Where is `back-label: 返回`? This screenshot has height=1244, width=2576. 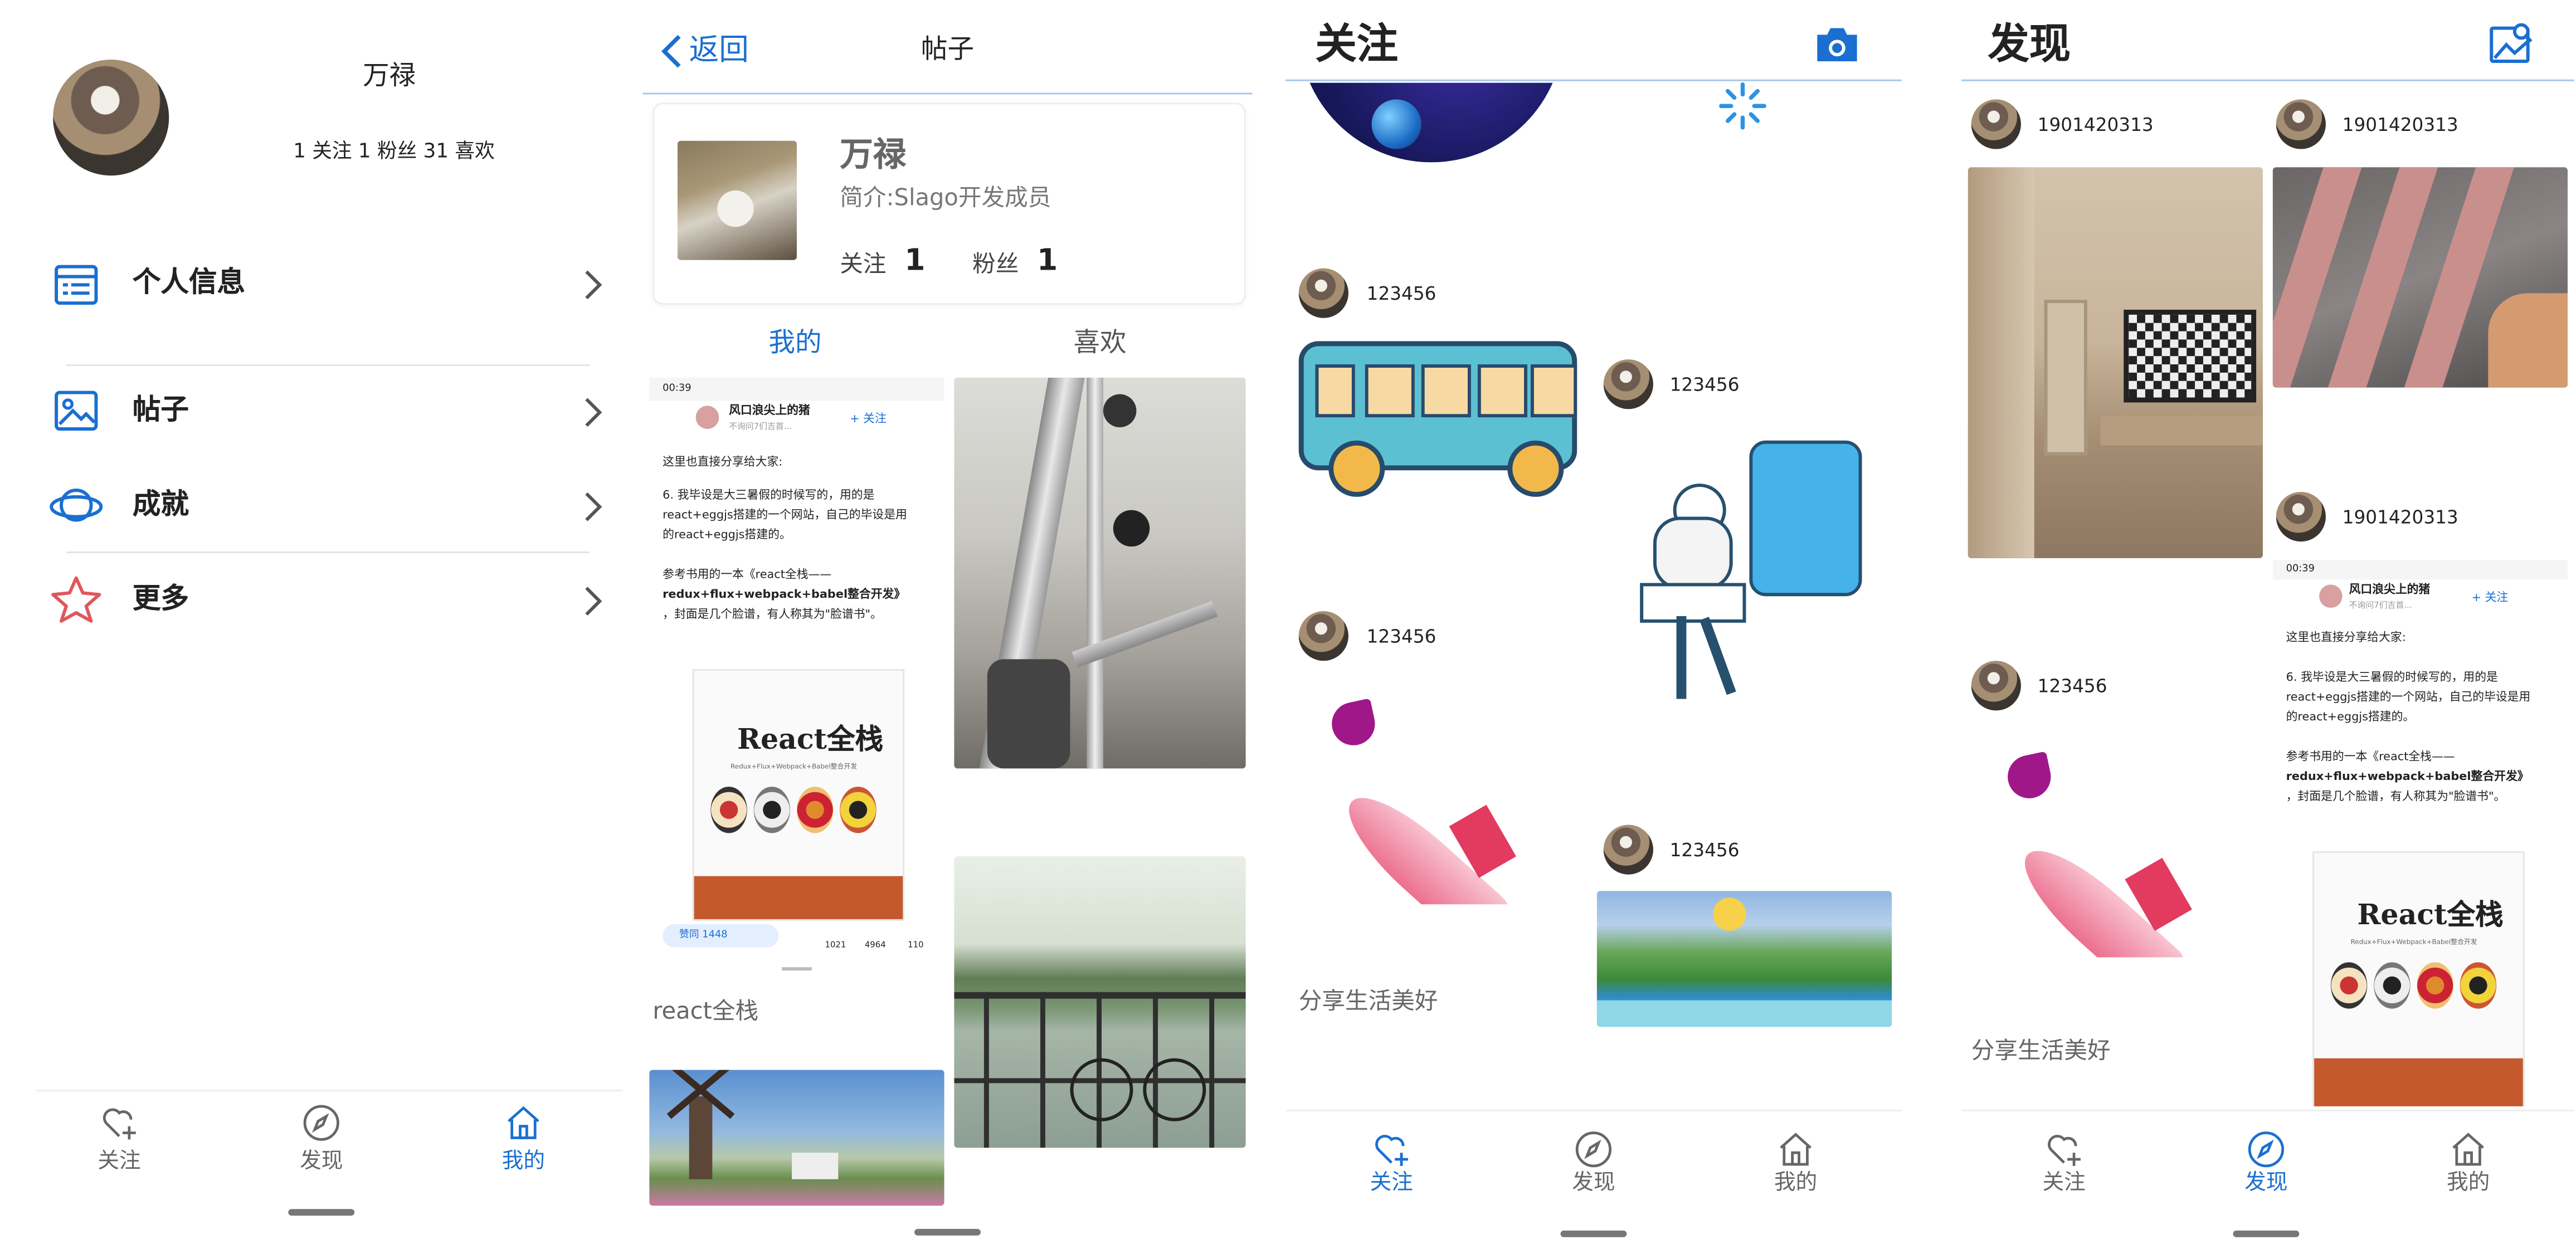 back-label: 返回 is located at coordinates (719, 51).